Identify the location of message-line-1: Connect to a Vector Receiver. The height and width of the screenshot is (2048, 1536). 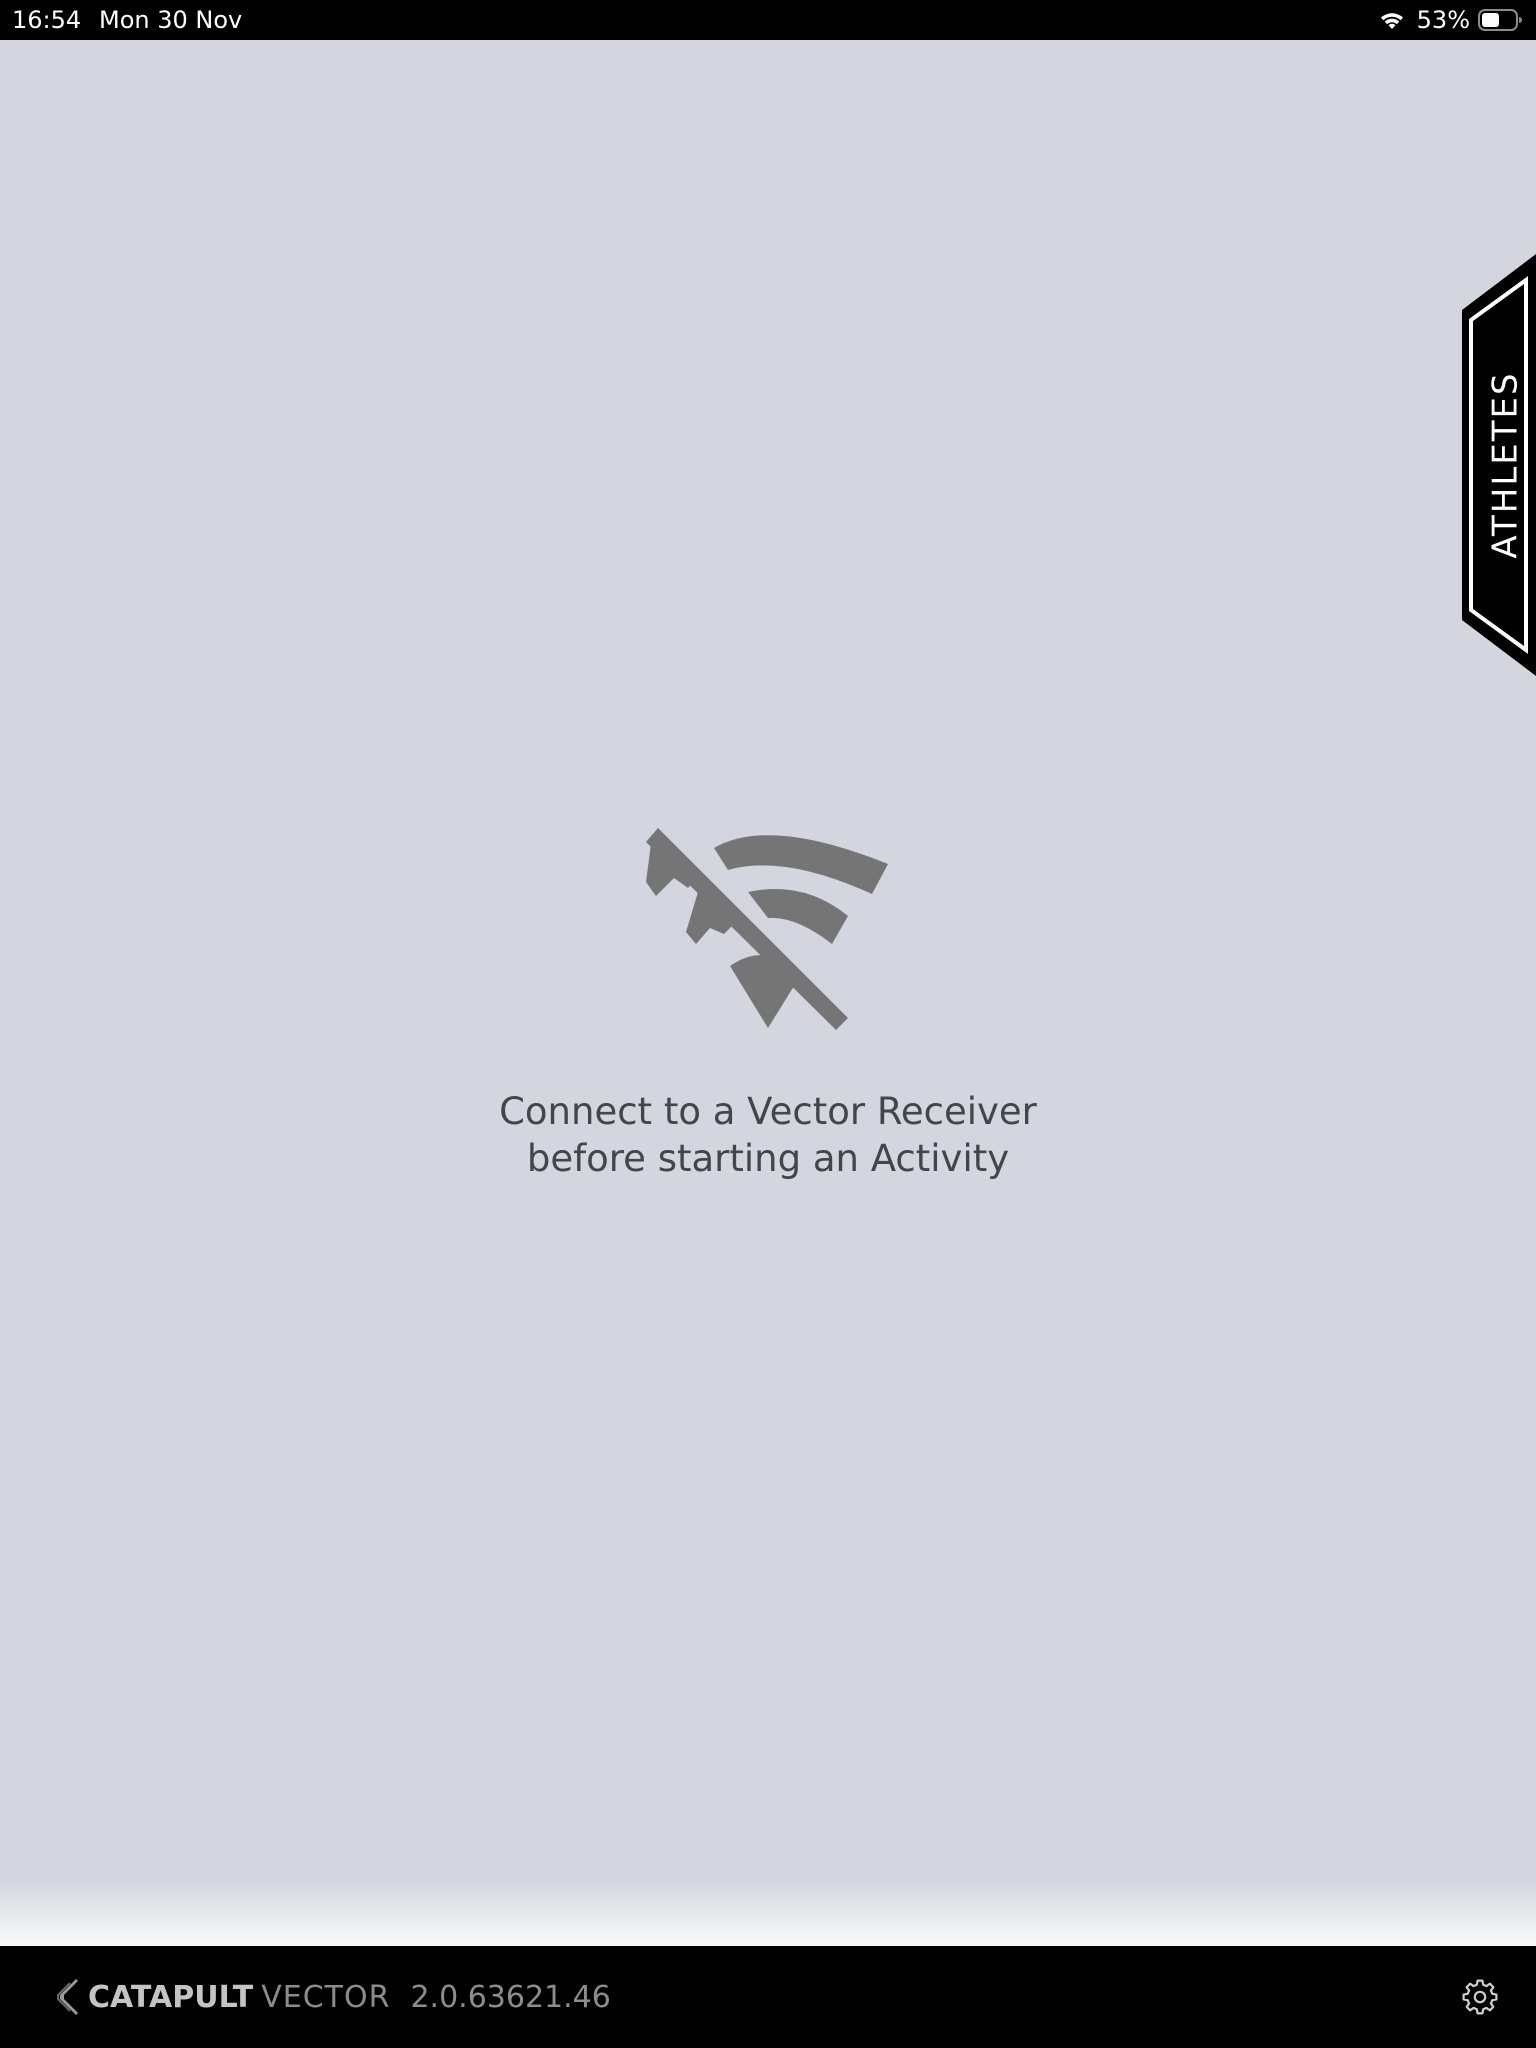
(768, 1111).